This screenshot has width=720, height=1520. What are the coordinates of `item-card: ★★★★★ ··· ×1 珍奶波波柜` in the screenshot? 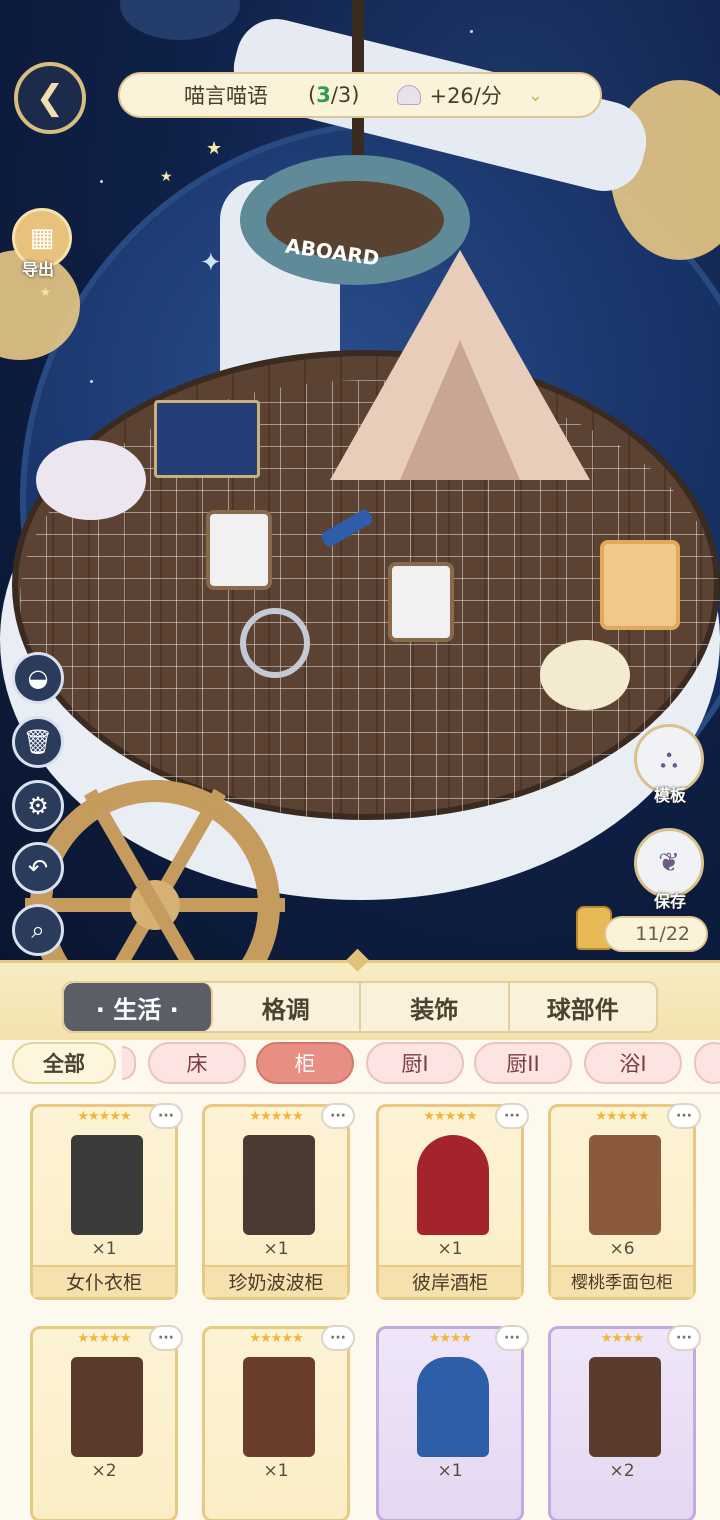 It's located at (278, 1201).